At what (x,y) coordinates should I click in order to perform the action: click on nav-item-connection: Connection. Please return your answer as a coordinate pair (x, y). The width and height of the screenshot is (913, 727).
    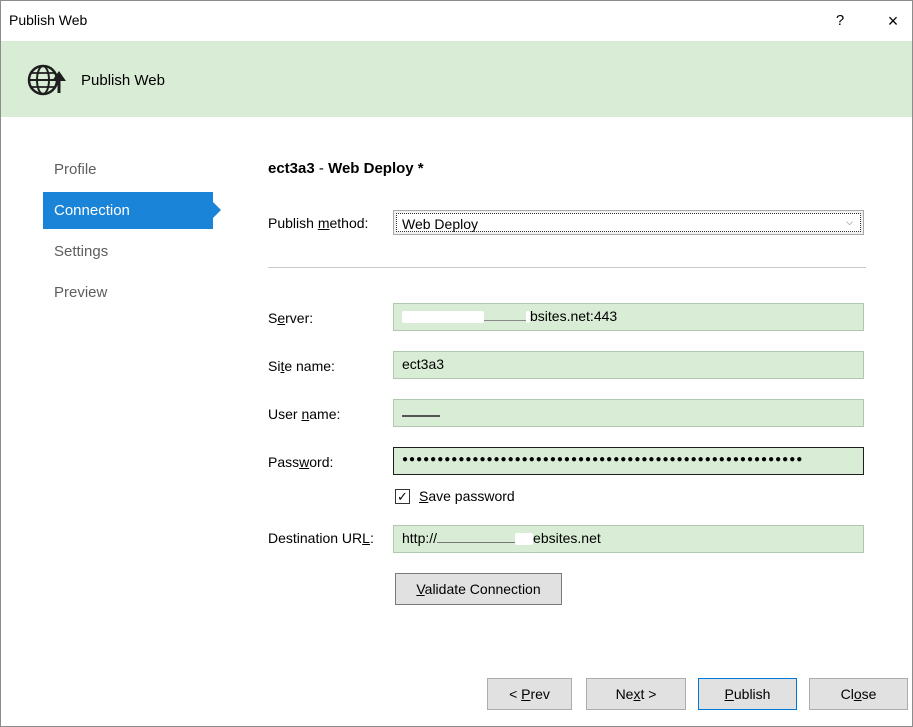
    Looking at the image, I should click on (132, 210).